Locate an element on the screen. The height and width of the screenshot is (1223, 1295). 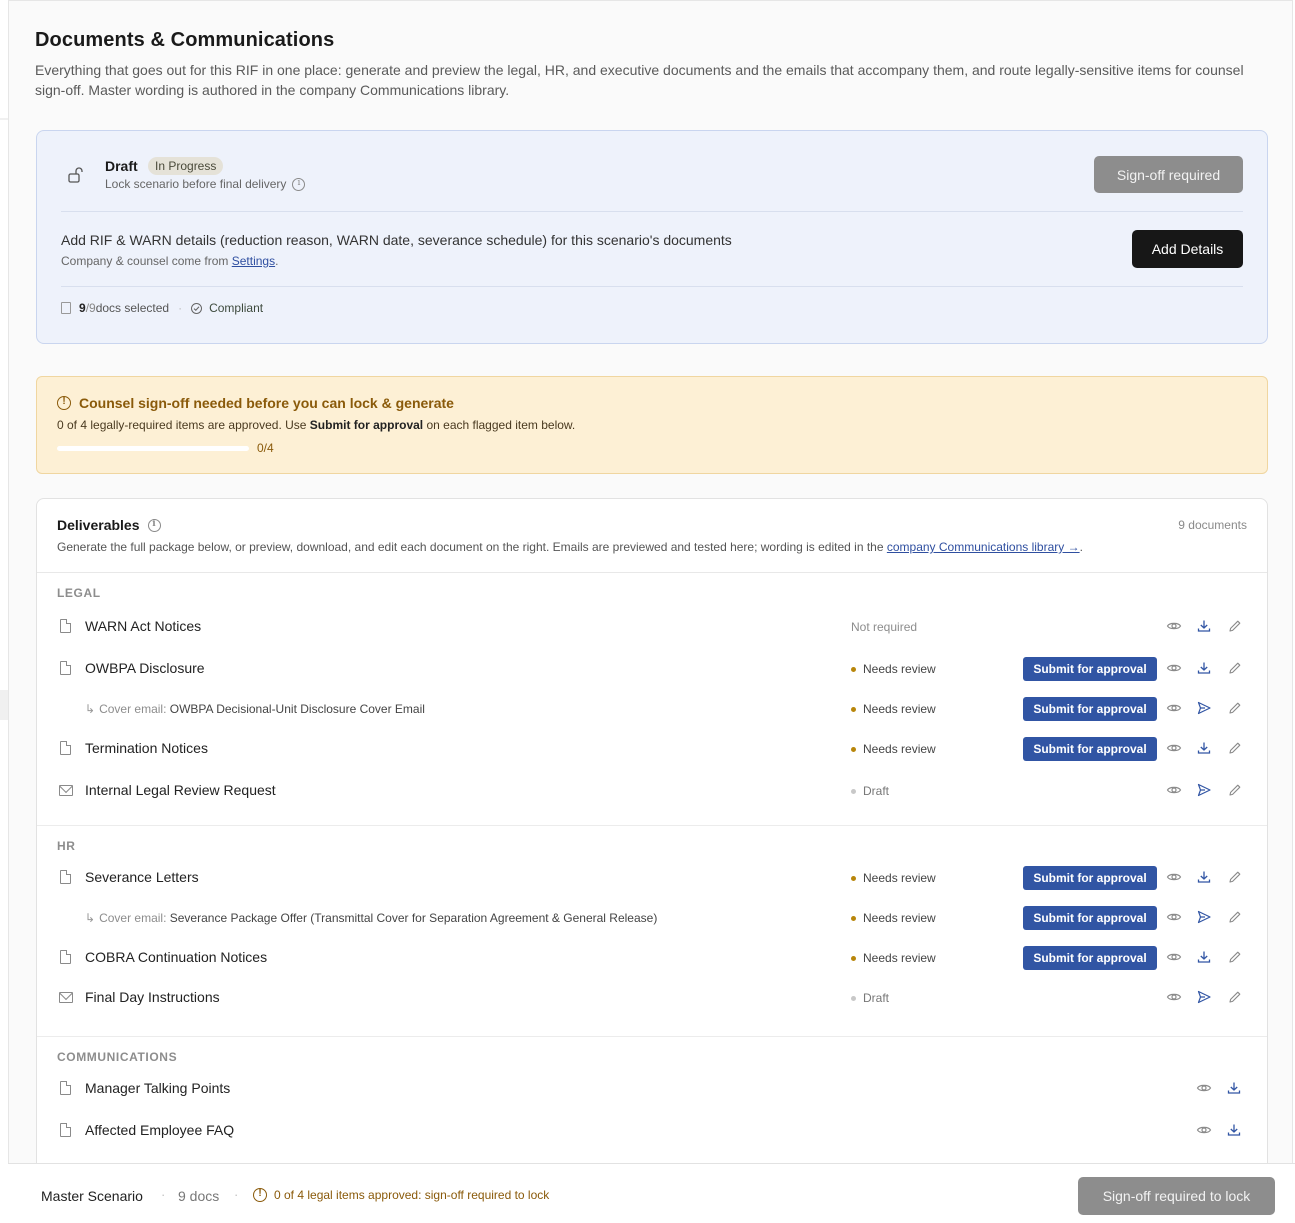
page-title: Documents & Communications is located at coordinates (185, 40).